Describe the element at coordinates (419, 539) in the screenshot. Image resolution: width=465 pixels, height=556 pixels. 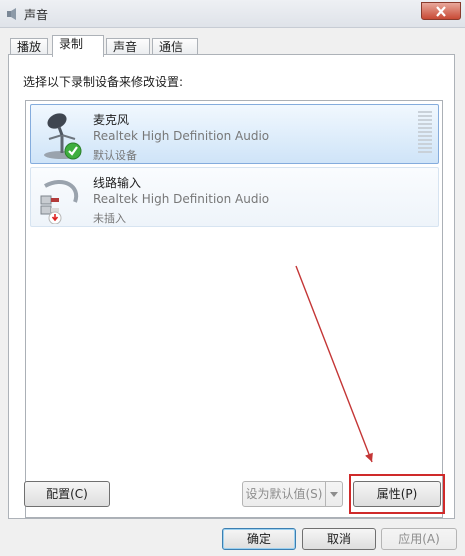
I see `apply-button: 应用(A)` at that location.